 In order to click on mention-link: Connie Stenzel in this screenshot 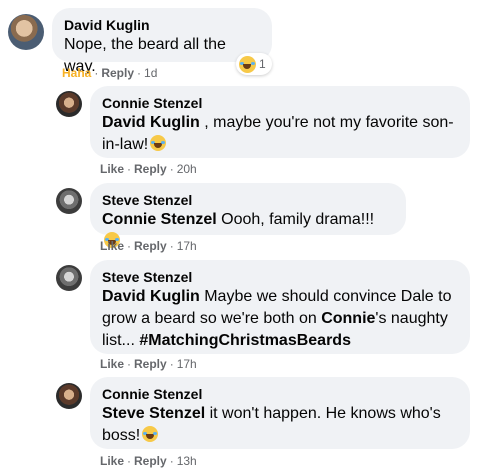, I will do `click(159, 219)`.